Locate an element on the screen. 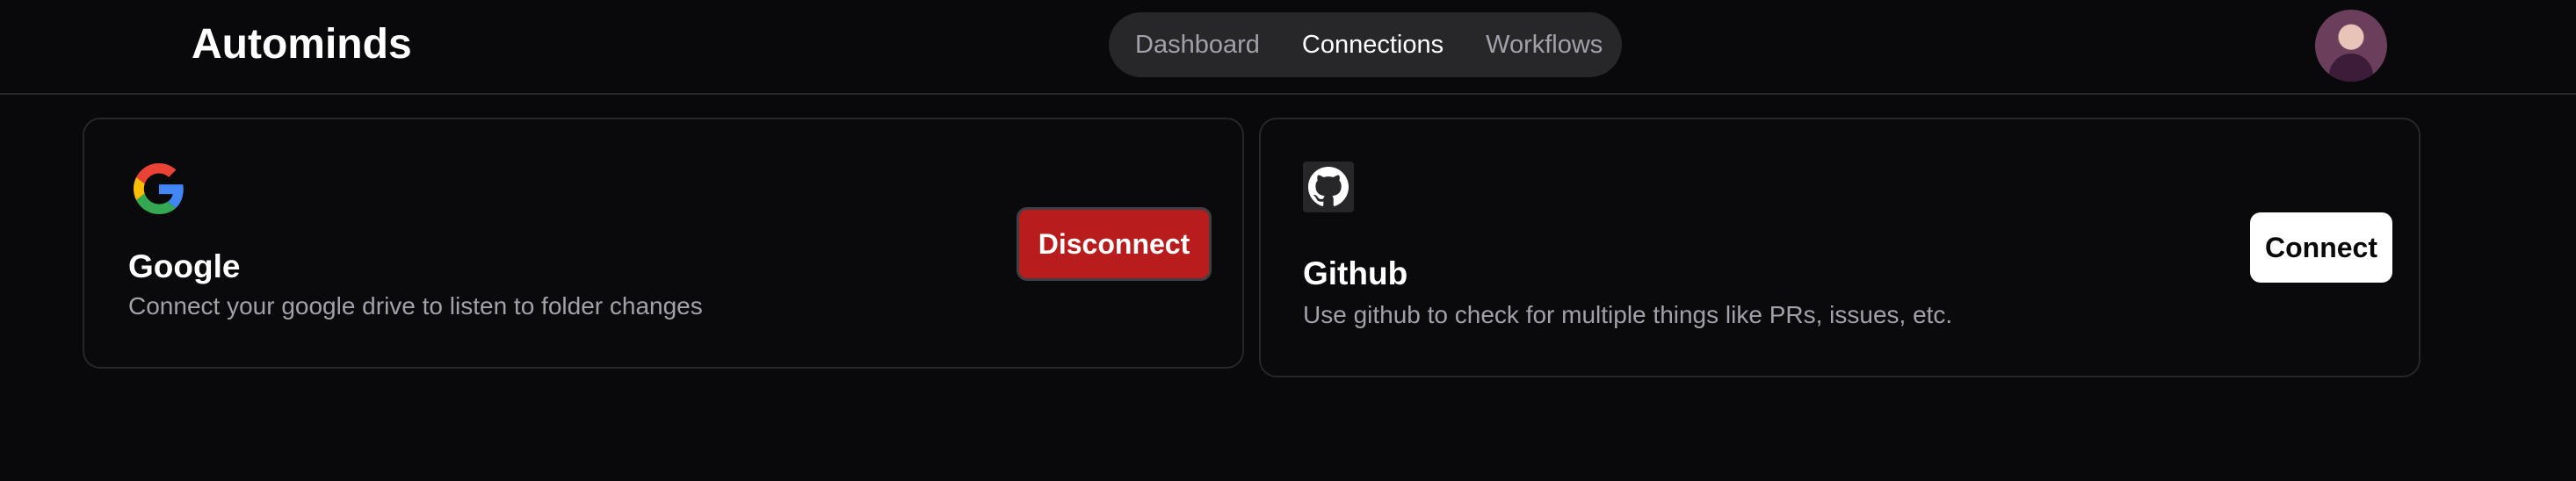 Image resolution: width=2576 pixels, height=481 pixels. main-nav: Dashboard Connections Workflows is located at coordinates (1365, 44).